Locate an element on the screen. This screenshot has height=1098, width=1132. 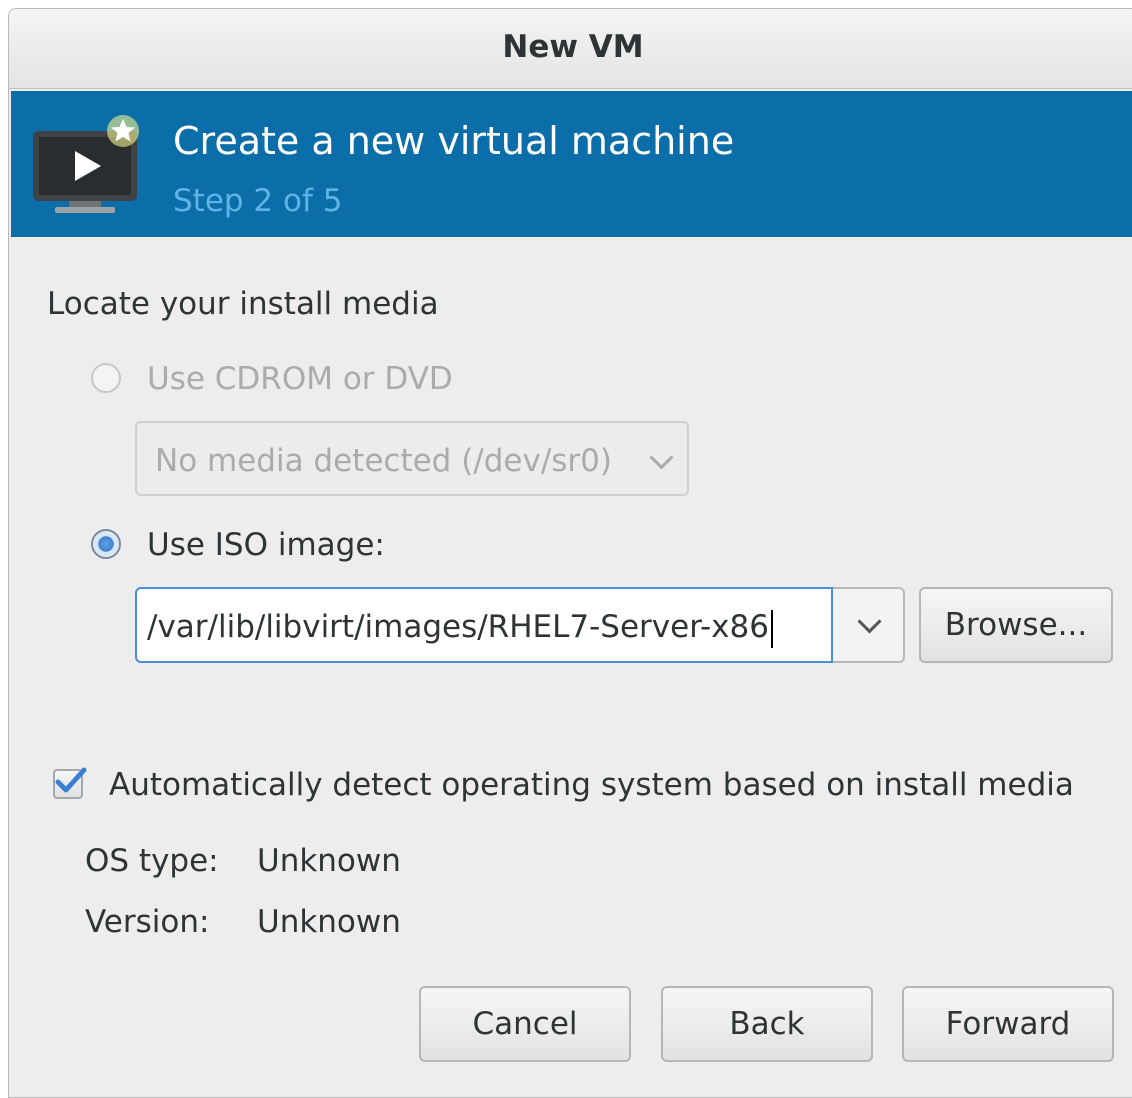
cancel-button: Cancel is located at coordinates (525, 1024).